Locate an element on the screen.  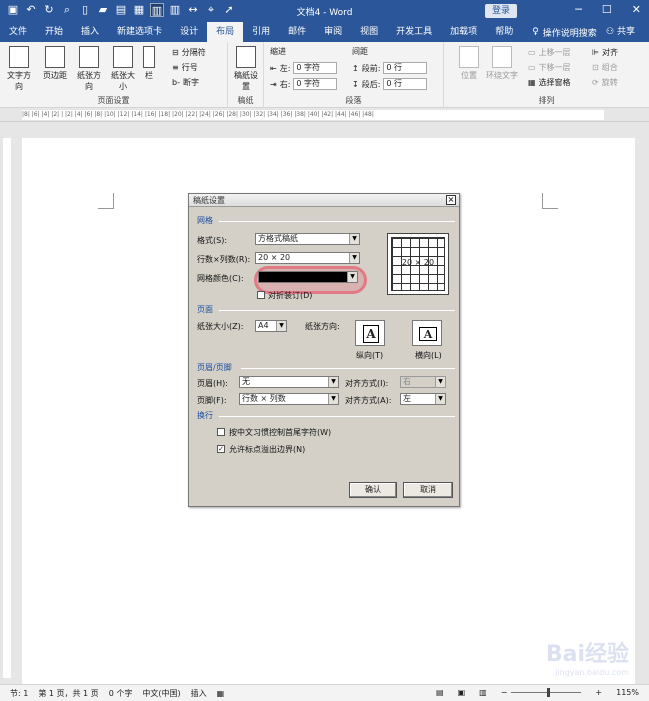
tab-references: 引用 is located at coordinates (261, 32).